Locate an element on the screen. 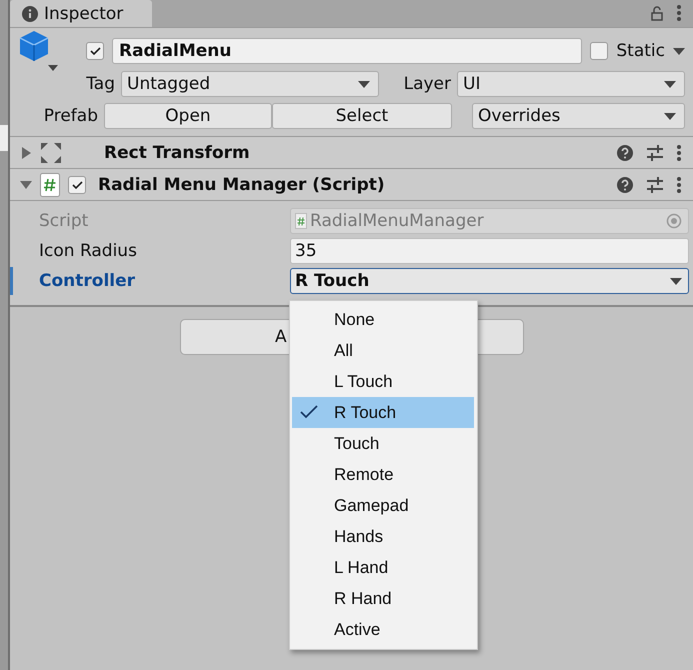 This screenshot has height=670, width=693. prefab-label: Prefab is located at coordinates (70, 116).